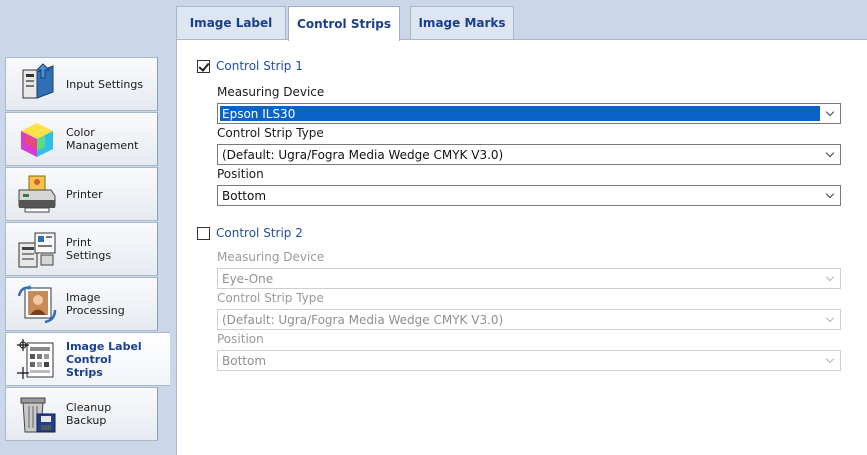  What do you see at coordinates (89, 249) in the screenshot?
I see `nav-label: Print Settings` at bounding box center [89, 249].